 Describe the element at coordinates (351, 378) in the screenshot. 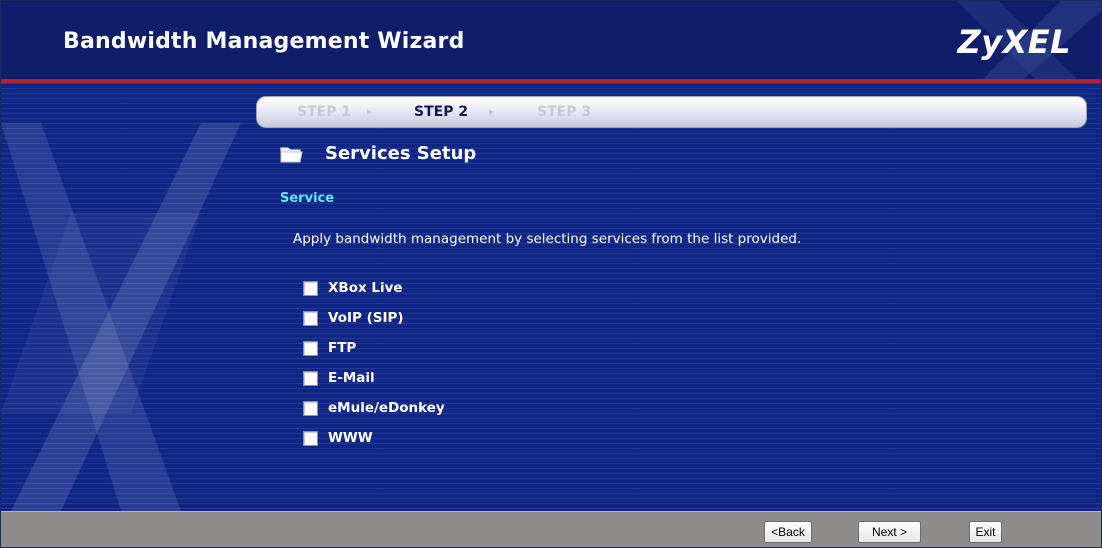

I see `email-label: E-Mail` at that location.